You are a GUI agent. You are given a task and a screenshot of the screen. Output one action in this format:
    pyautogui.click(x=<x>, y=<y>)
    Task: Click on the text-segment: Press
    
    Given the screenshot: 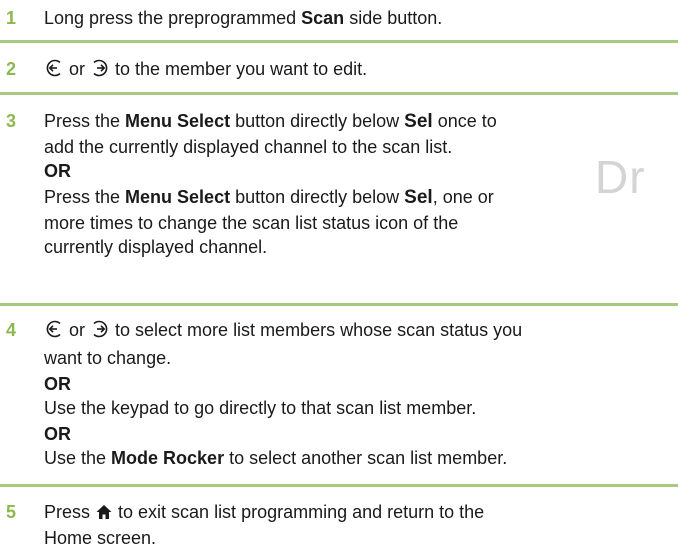 What is the action you would take?
    pyautogui.click(x=70, y=512)
    